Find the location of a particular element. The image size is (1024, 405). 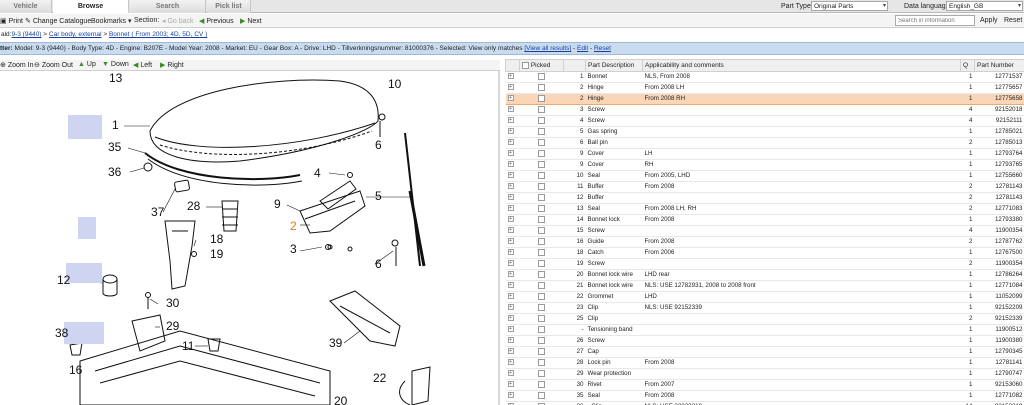

tab-vehicle: Vehicle is located at coordinates (26, 6).